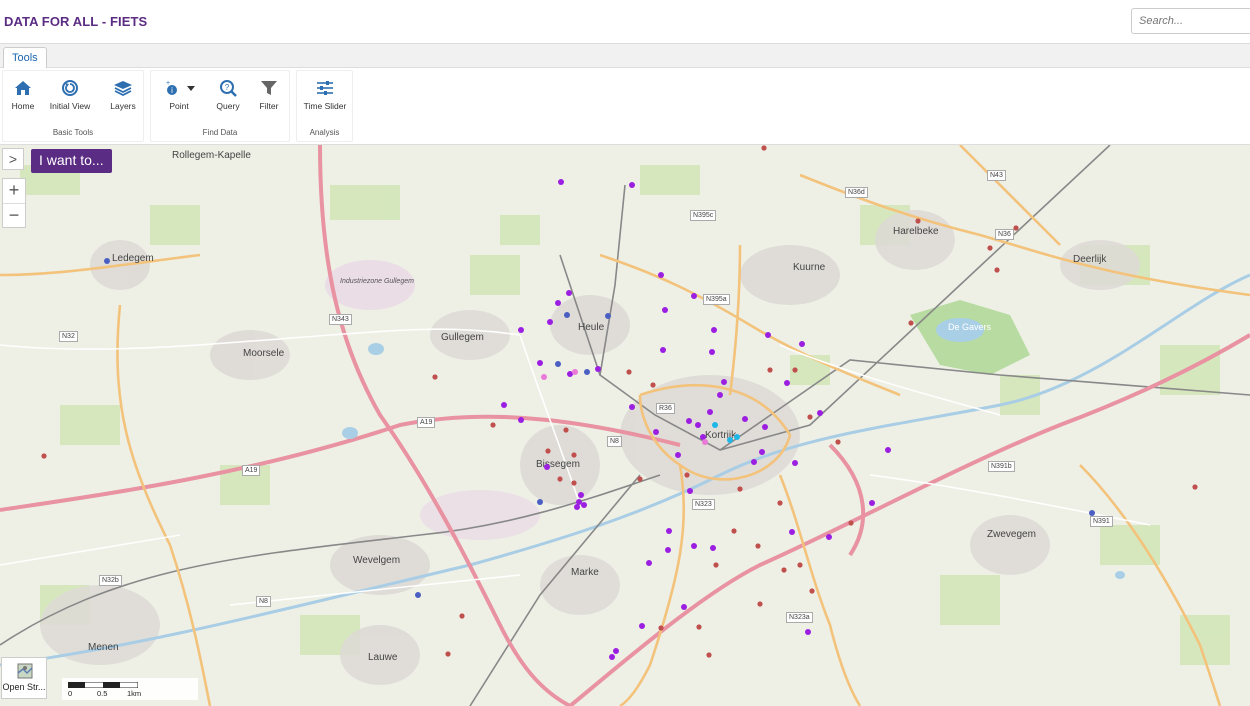 The image size is (1250, 706). What do you see at coordinates (70, 95) in the screenshot?
I see `initial-view-button: Initial View` at bounding box center [70, 95].